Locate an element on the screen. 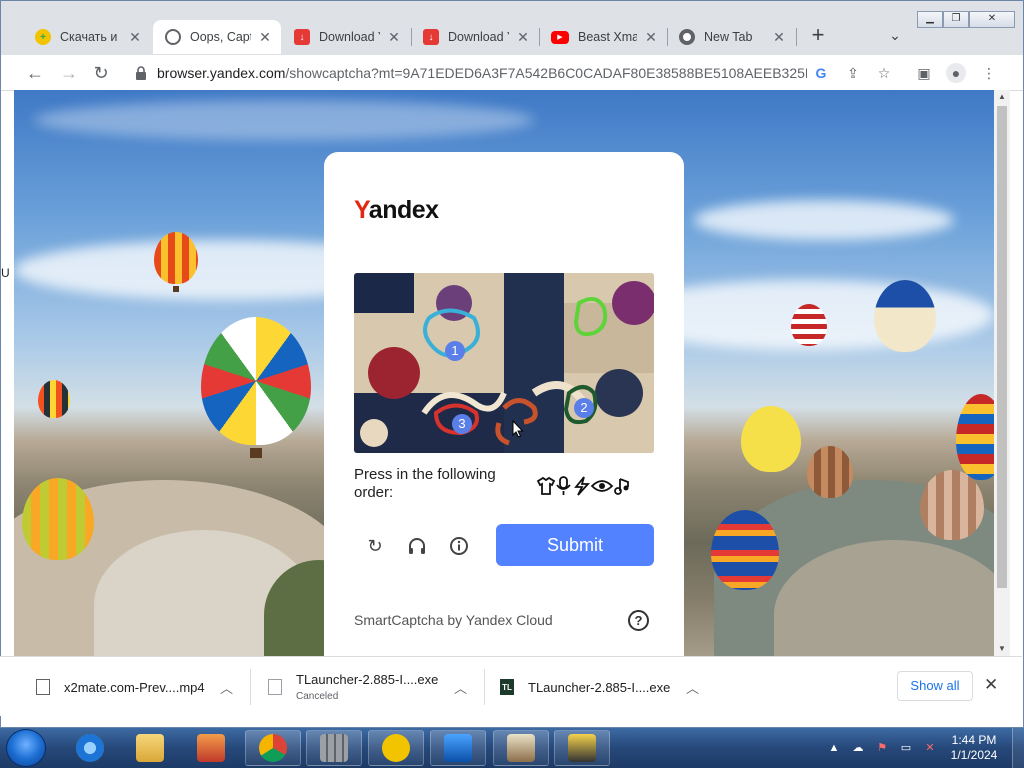  tab-title: Download Y is located at coordinates (478, 37).